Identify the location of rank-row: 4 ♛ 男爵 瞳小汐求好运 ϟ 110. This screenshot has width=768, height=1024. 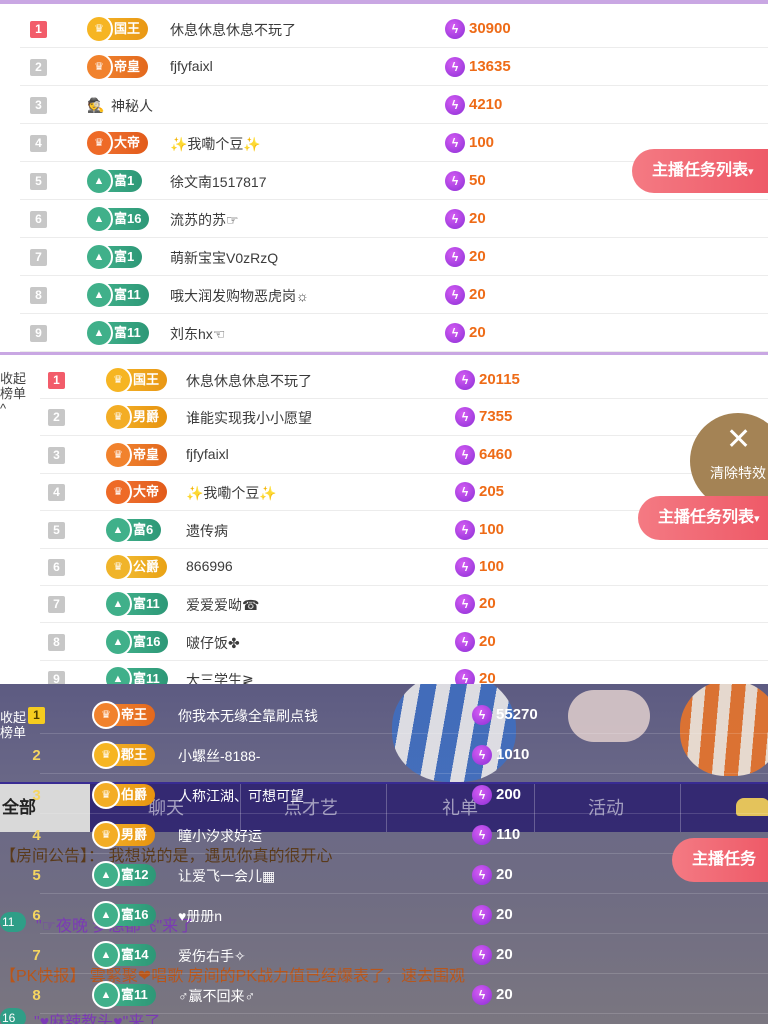
(384, 835).